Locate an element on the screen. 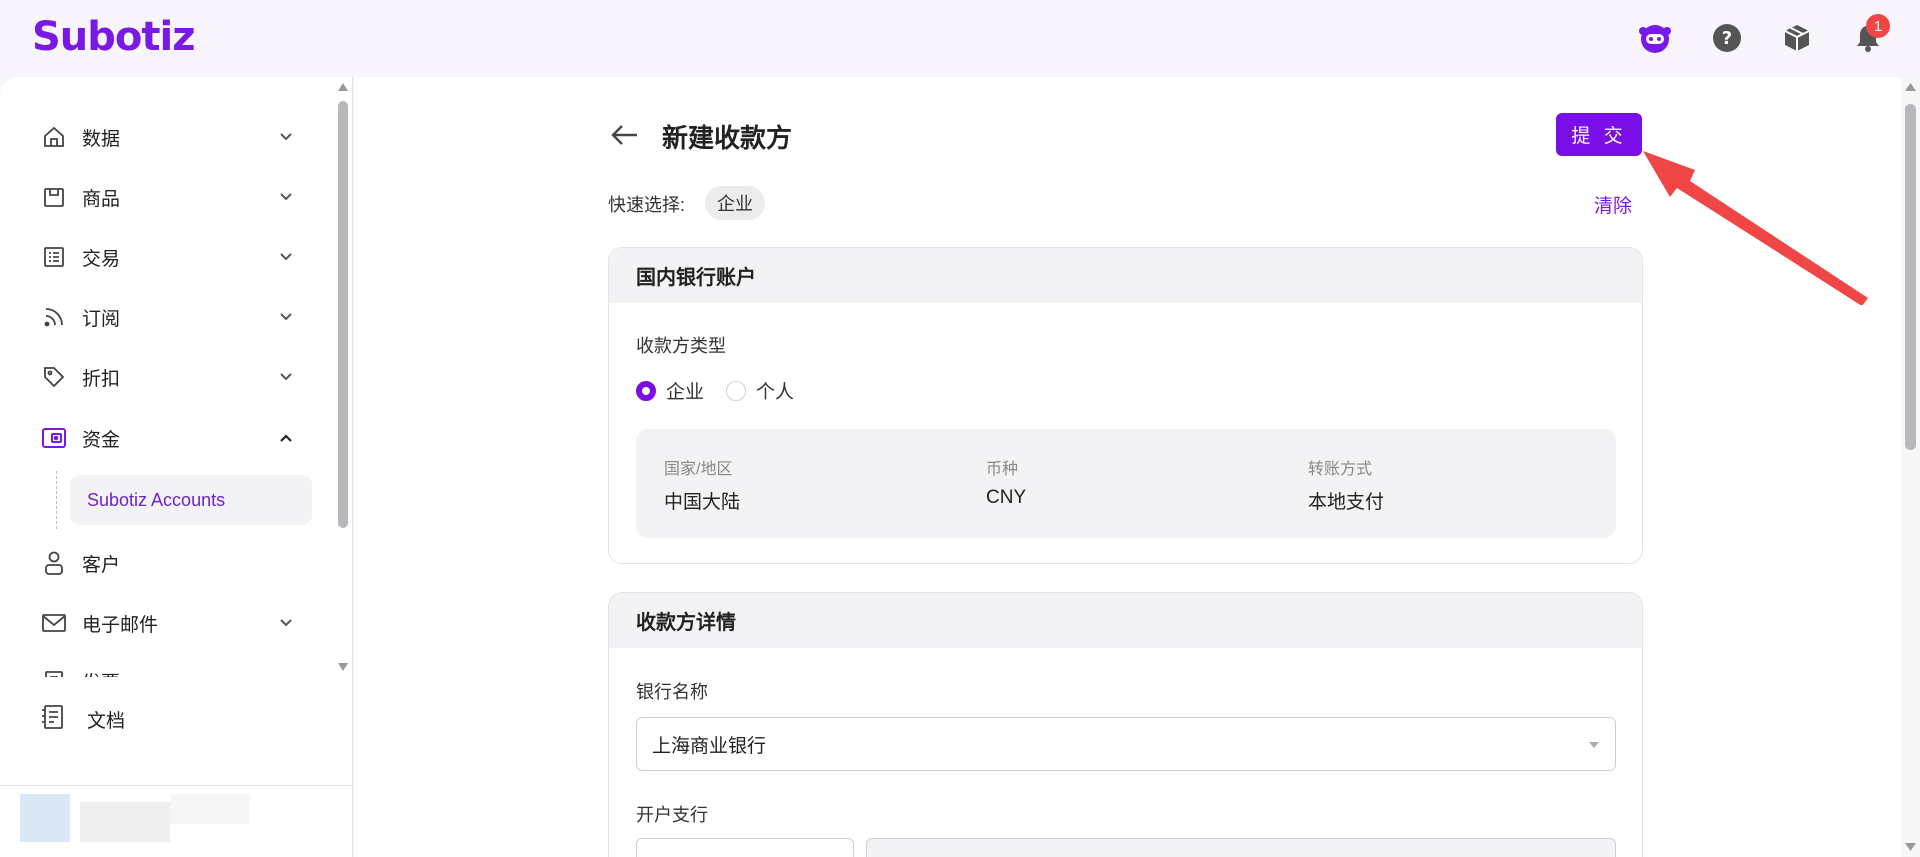 The width and height of the screenshot is (1920, 857). sidebar-item-label: 发票 is located at coordinates (101, 673).